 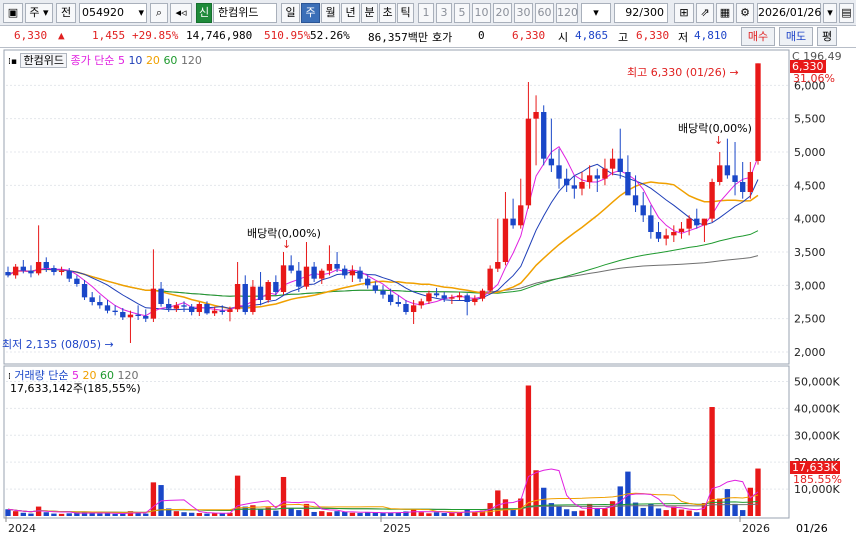 I want to click on period-day: 일, so click(x=290, y=13).